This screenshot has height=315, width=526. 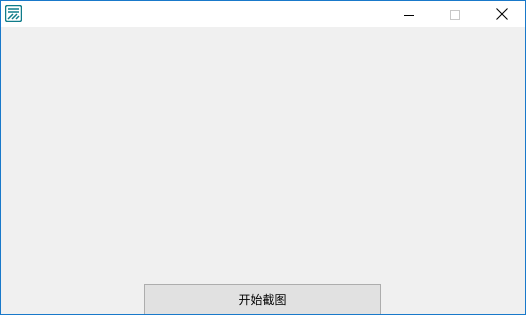 What do you see at coordinates (263, 14) in the screenshot?
I see `title-bar` at bounding box center [263, 14].